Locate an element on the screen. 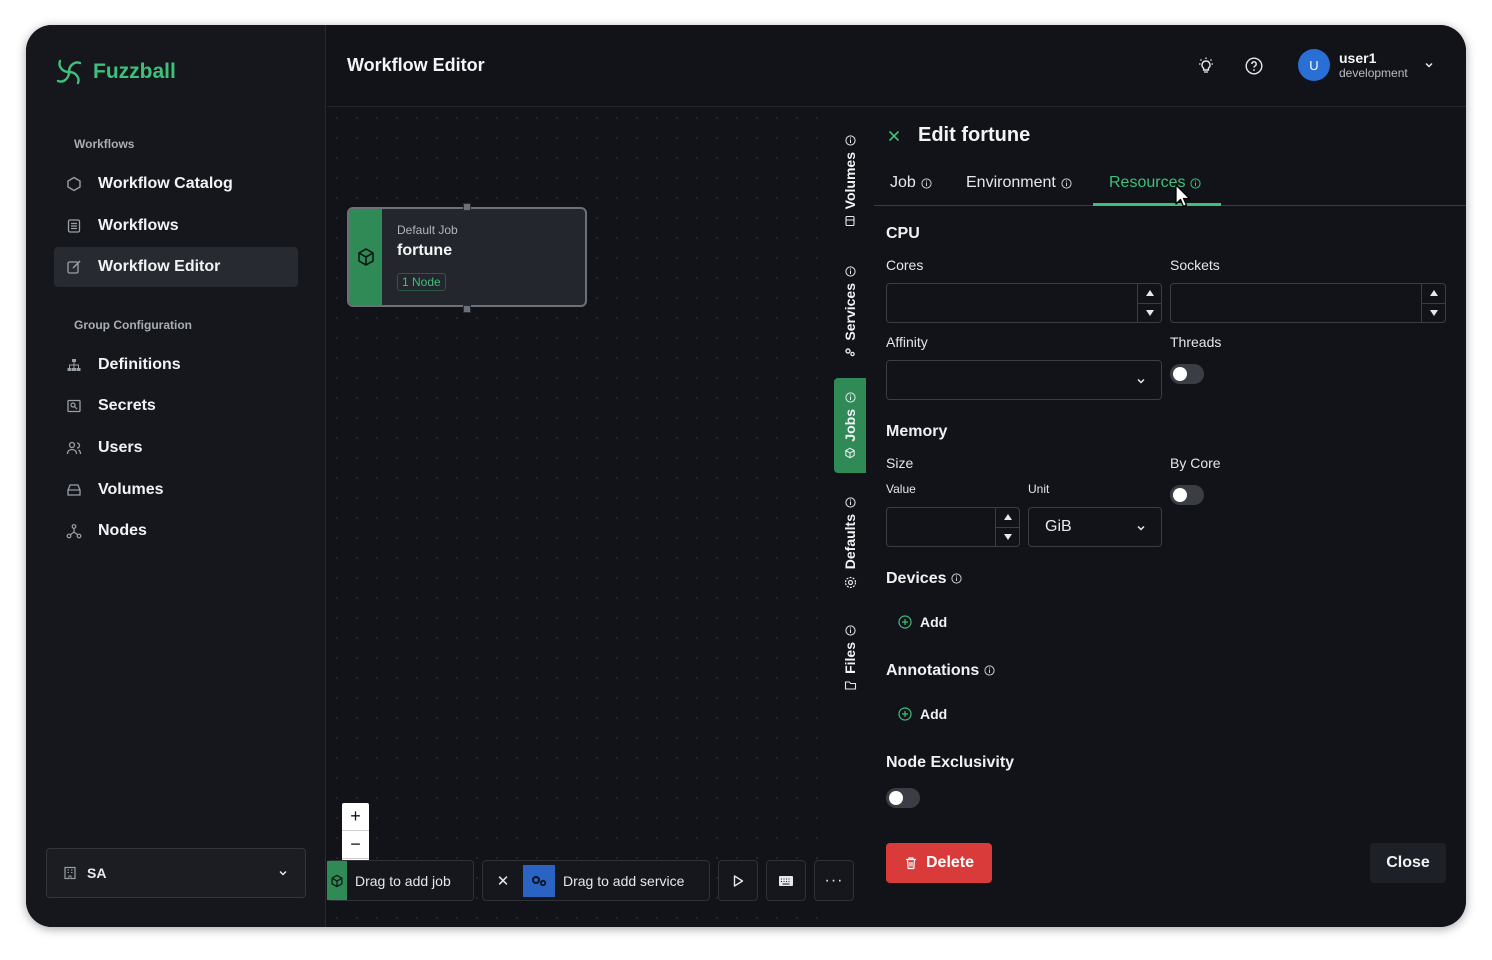 The image size is (1492, 960). sidebar-item-volumes: Volumes is located at coordinates (176, 490).